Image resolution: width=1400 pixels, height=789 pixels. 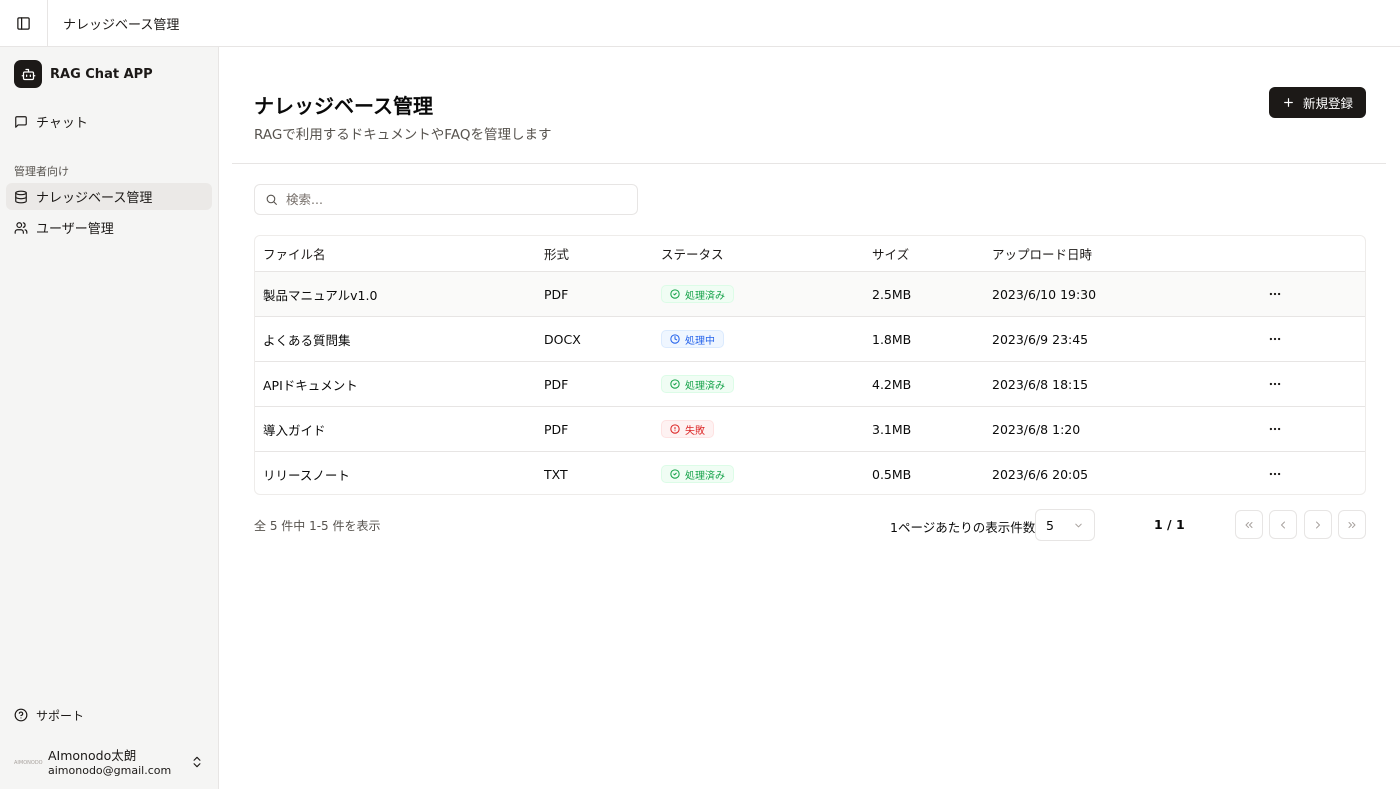 I want to click on page-title: ナレッジベース管理, so click(x=343, y=106).